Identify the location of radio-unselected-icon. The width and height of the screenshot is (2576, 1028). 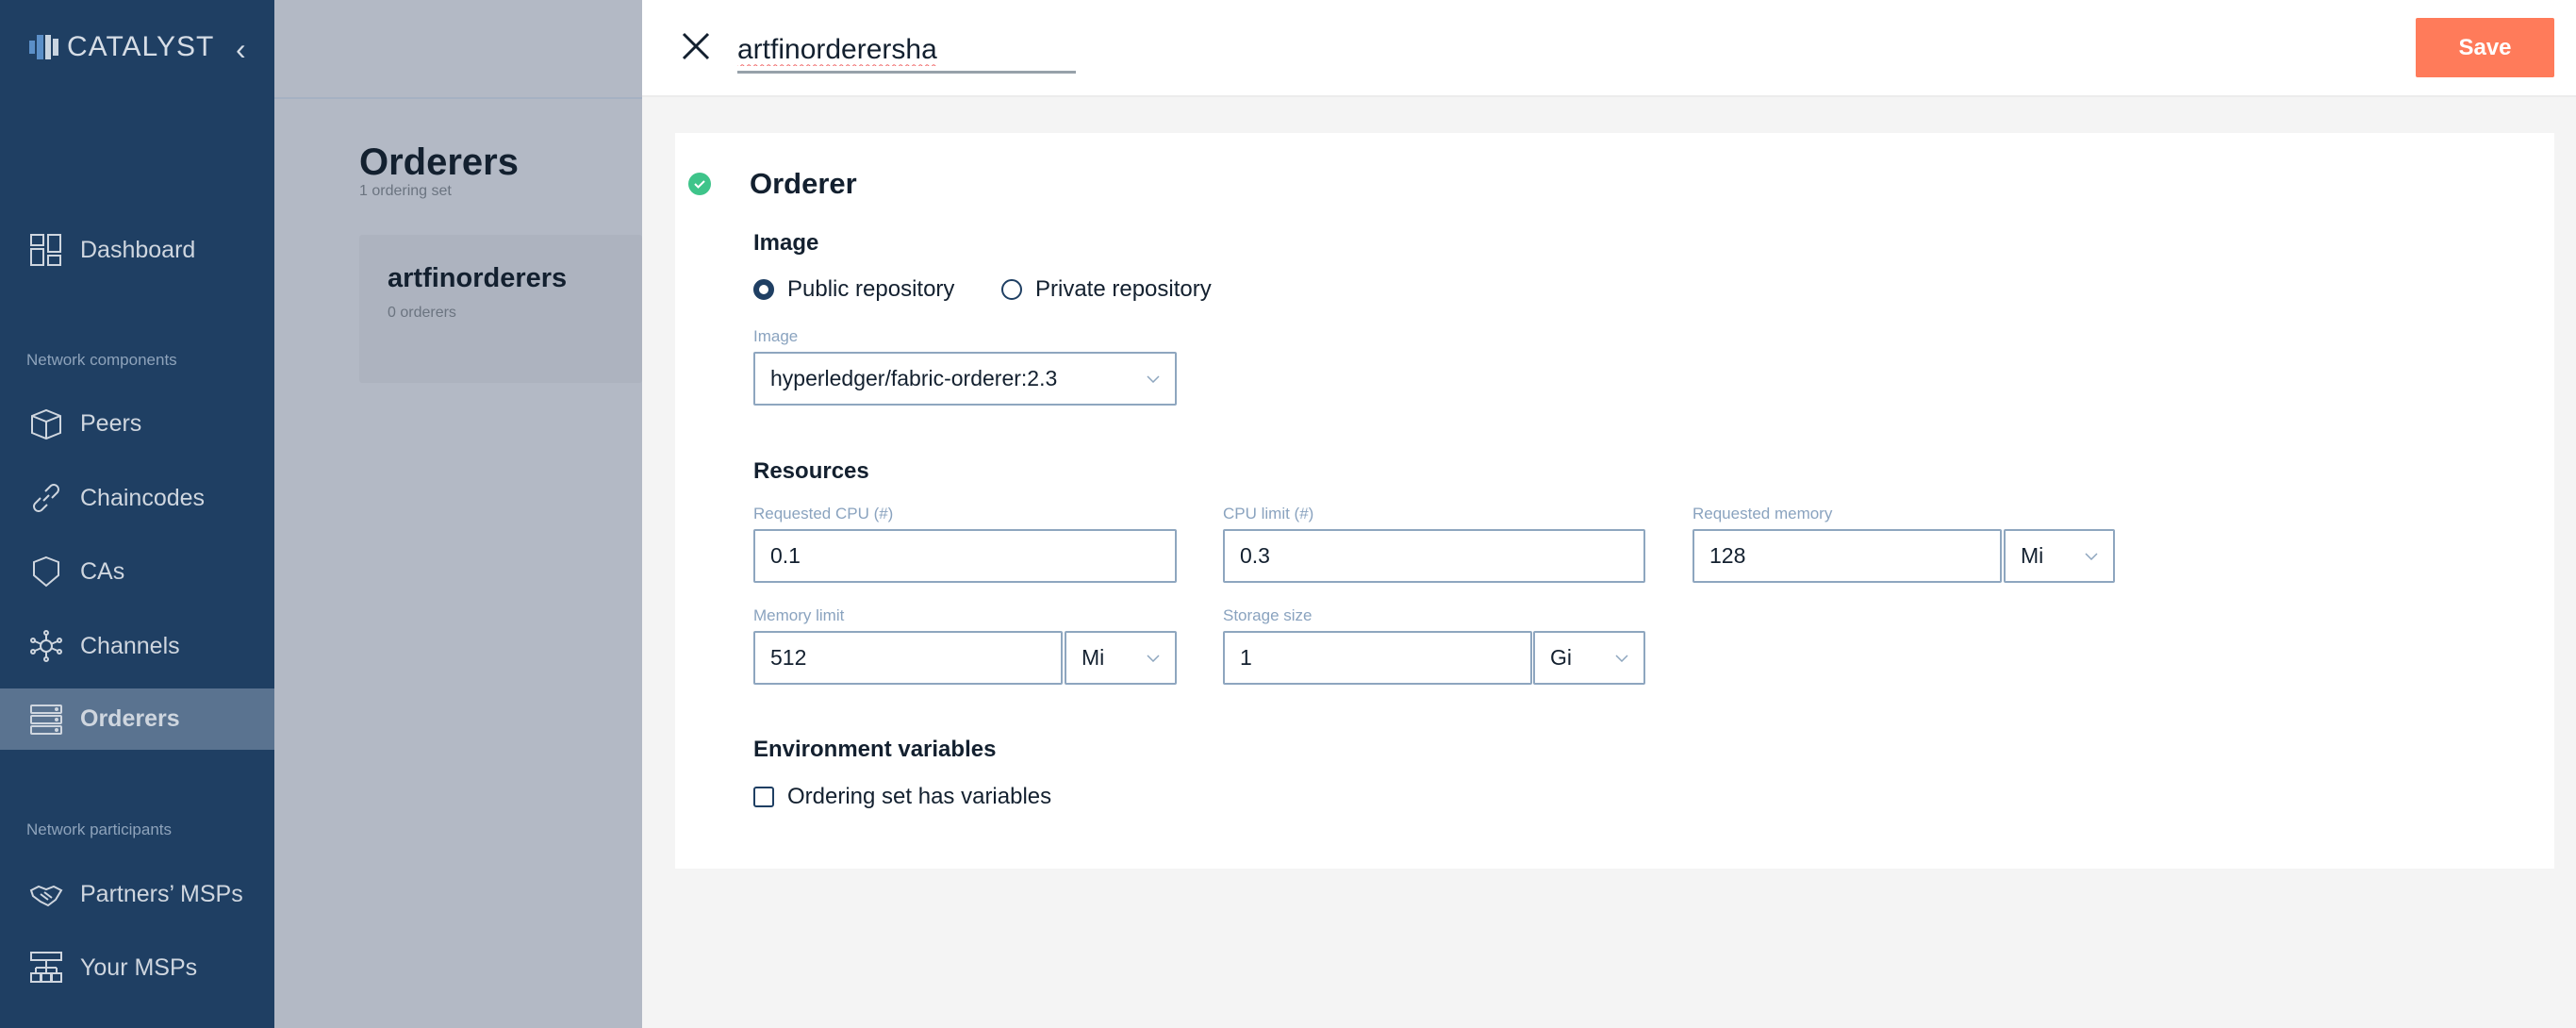
(1011, 290).